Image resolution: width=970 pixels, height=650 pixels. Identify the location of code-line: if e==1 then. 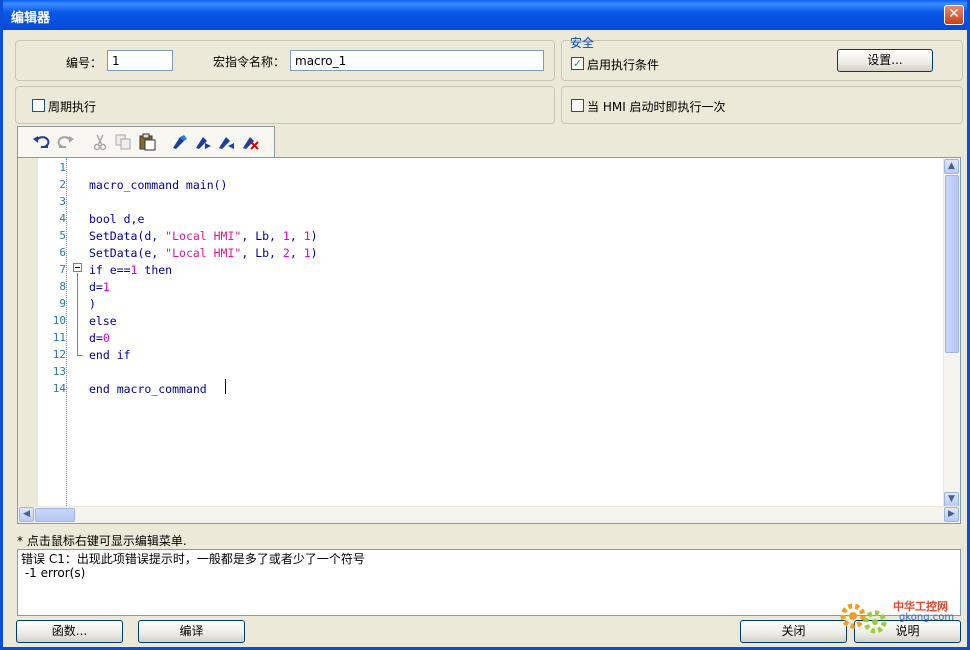
(130, 270).